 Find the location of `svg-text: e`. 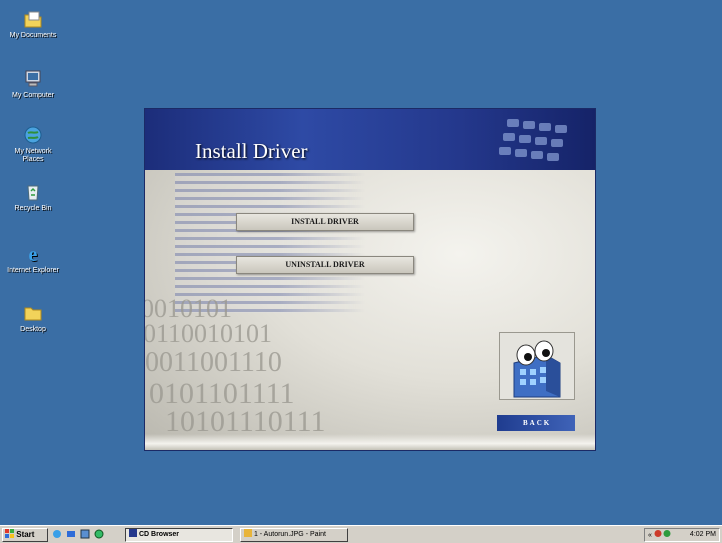

svg-text: e is located at coordinates (33, 254).